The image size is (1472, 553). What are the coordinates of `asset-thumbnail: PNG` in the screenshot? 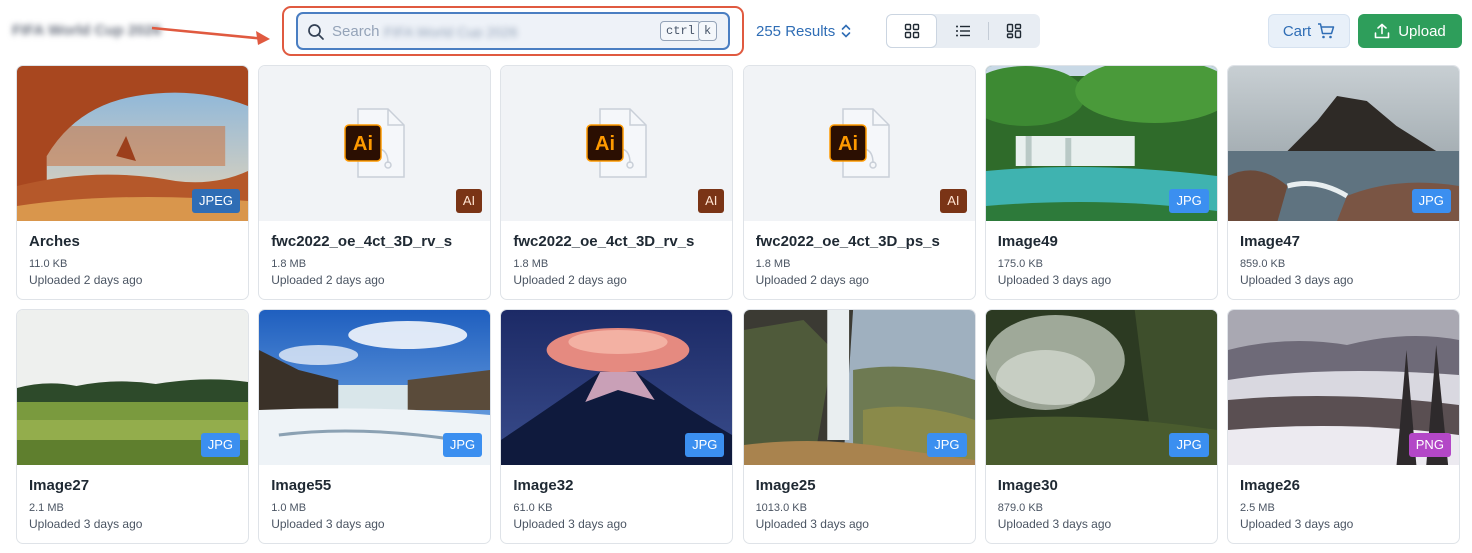 It's located at (1343, 387).